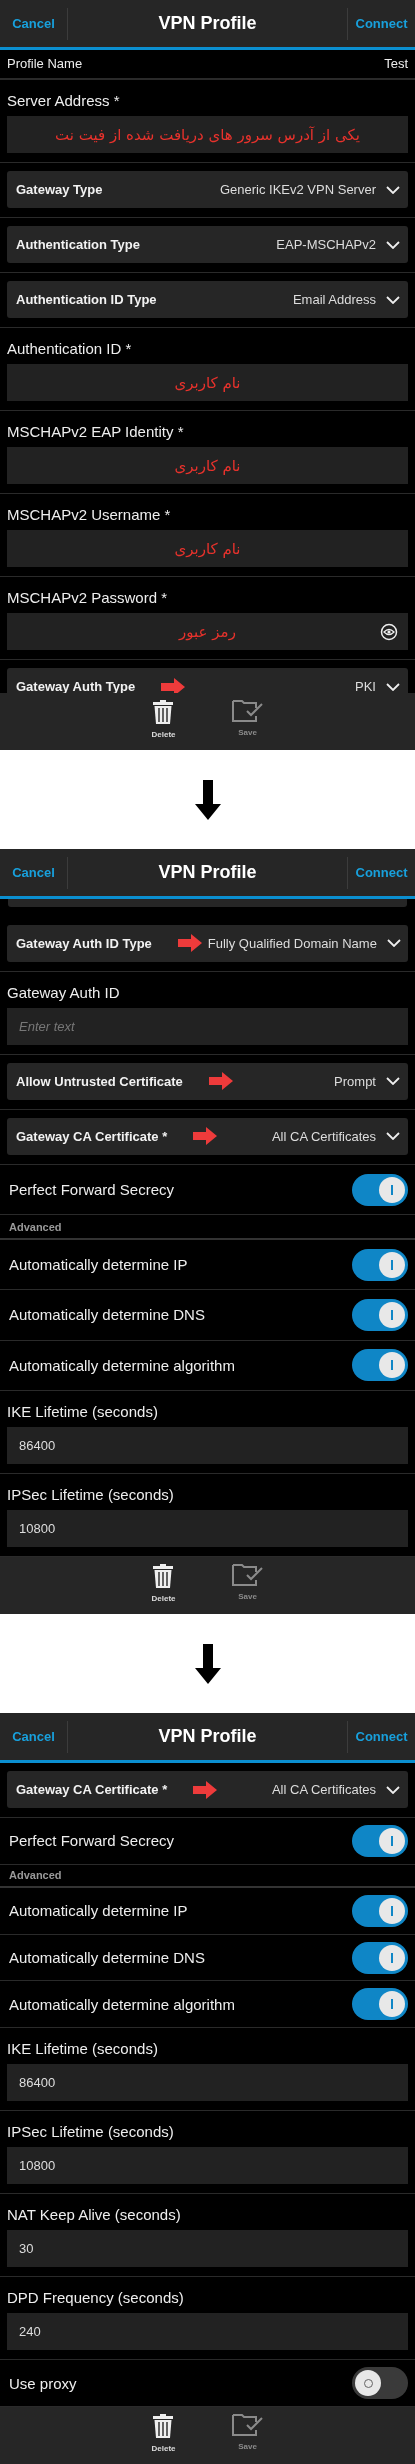 The width and height of the screenshot is (415, 2464). I want to click on field-label: MSCHAPv2 EAP Identity *, so click(96, 431).